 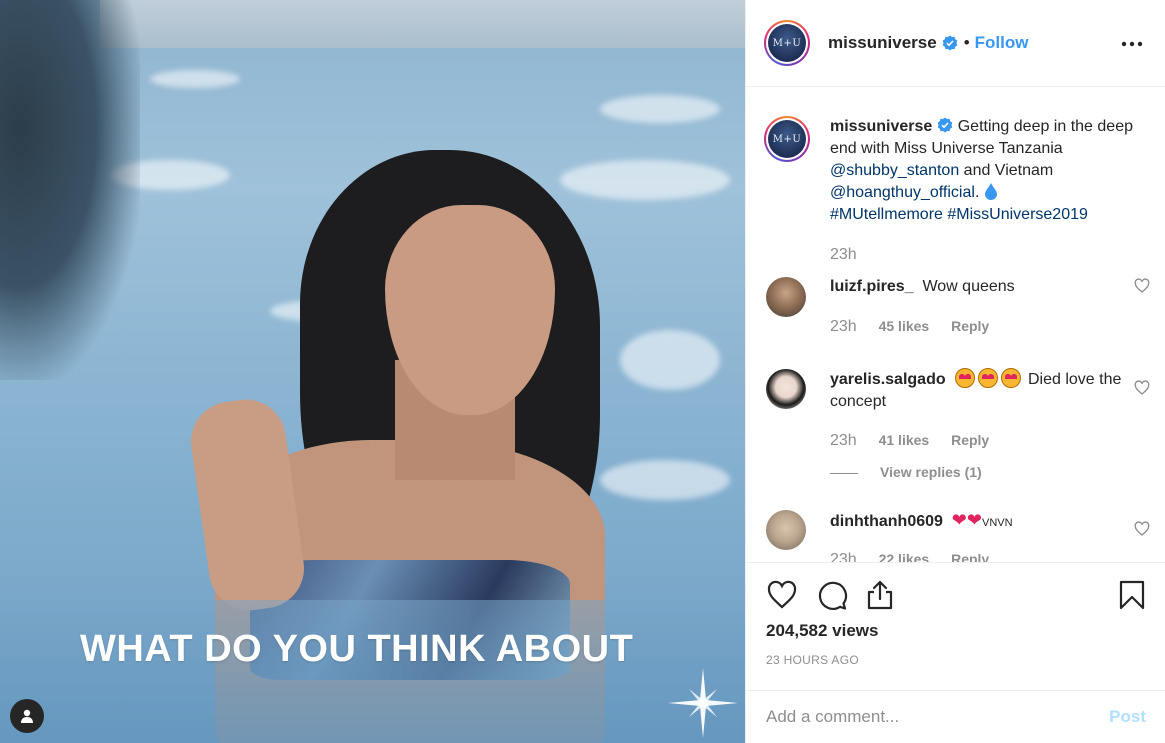 What do you see at coordinates (247, 505) in the screenshot?
I see `subject-arm` at bounding box center [247, 505].